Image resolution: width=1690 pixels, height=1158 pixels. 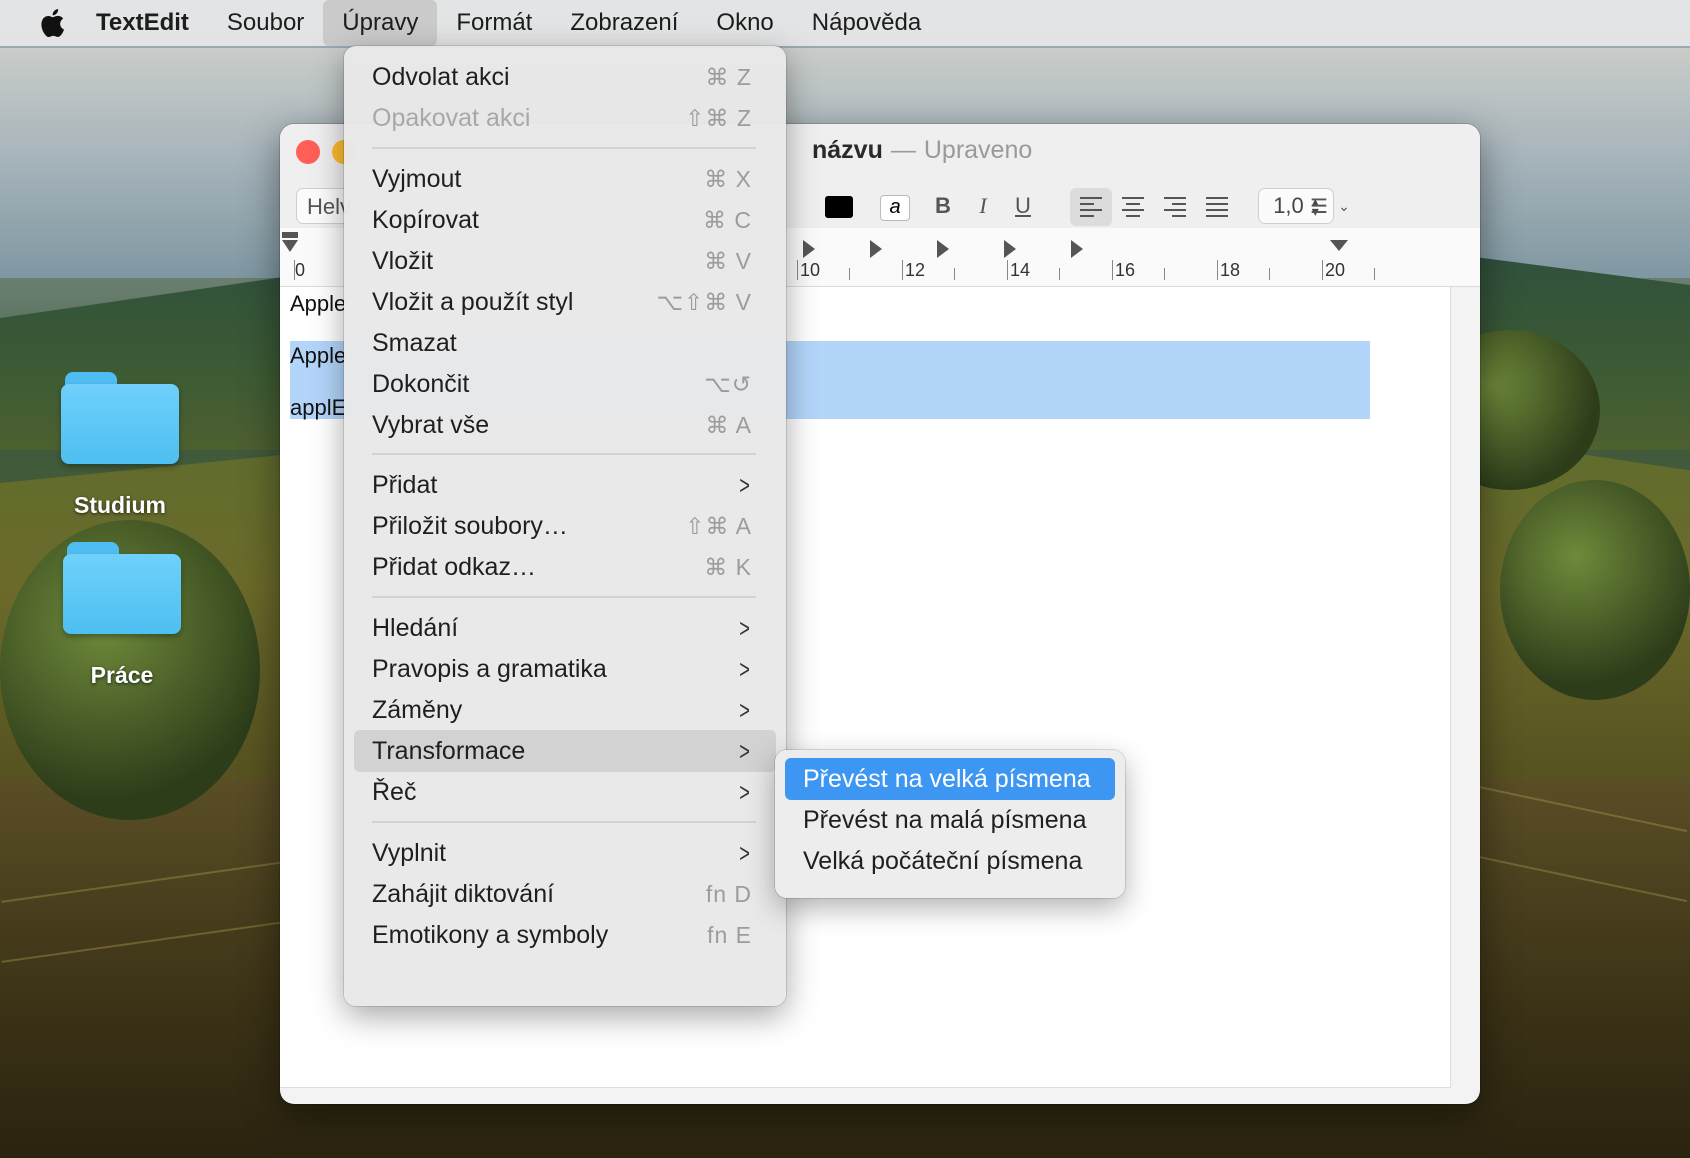 What do you see at coordinates (489, 668) in the screenshot?
I see `menu-item-label: Pravopis a gramatika` at bounding box center [489, 668].